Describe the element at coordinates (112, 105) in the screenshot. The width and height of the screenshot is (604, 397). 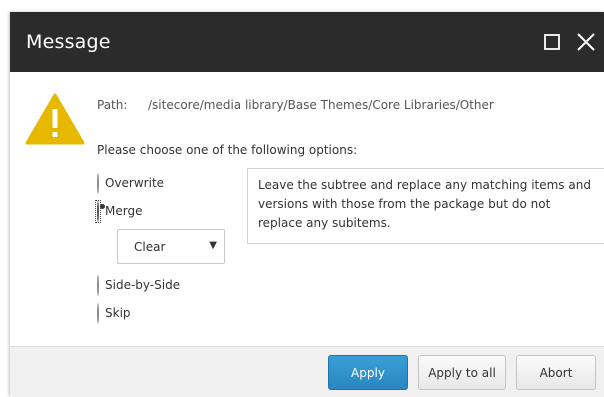
I see `path-label: Path:` at that location.